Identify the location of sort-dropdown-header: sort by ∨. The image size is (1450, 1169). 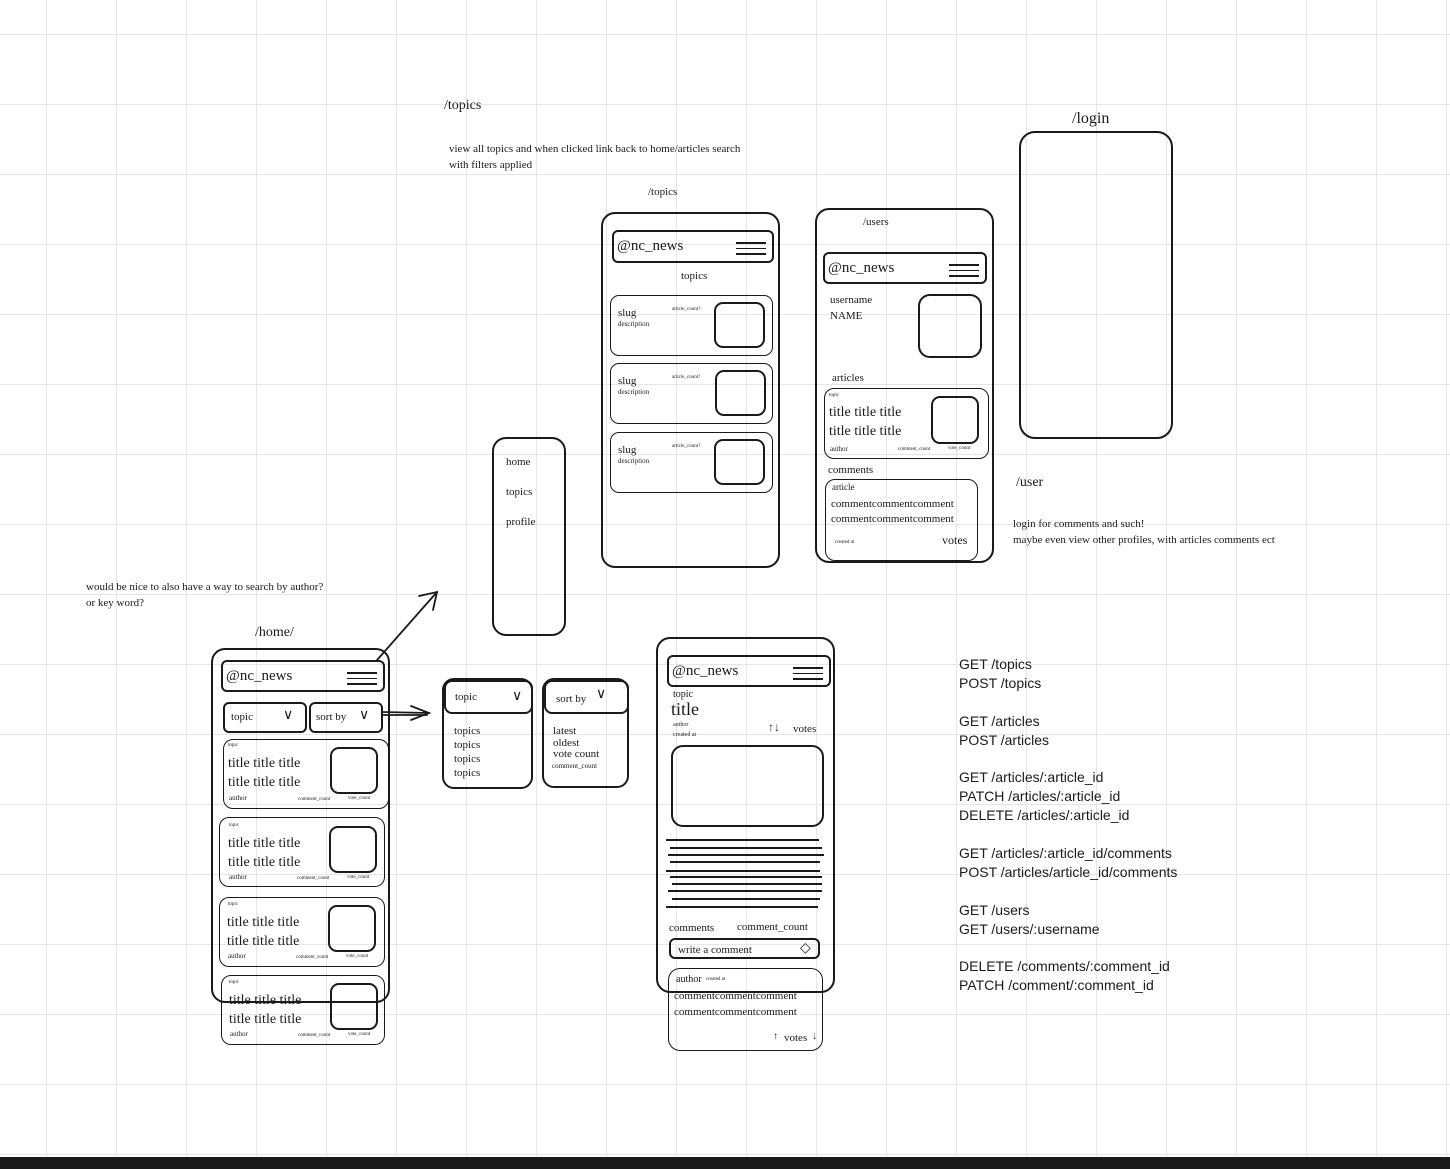
(586, 697).